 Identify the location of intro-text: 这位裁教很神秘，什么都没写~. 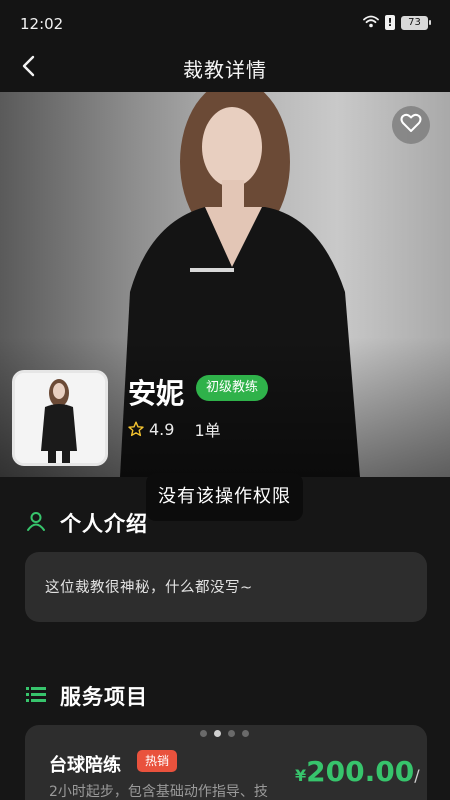
(149, 588).